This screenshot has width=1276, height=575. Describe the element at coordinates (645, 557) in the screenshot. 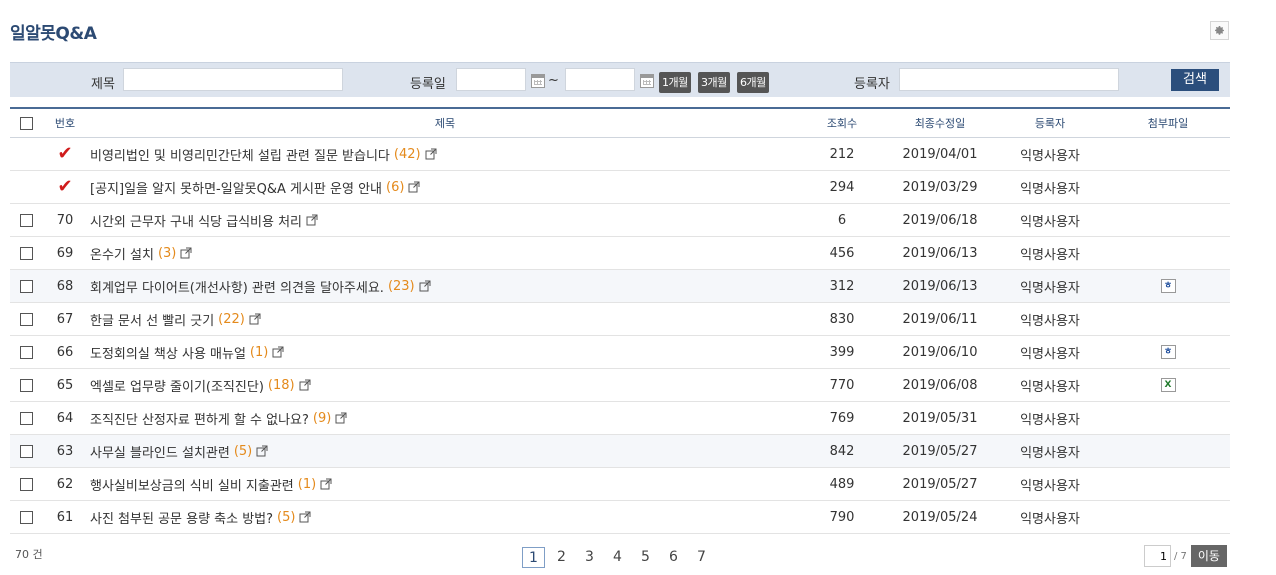

I see `page-link: 5` at that location.